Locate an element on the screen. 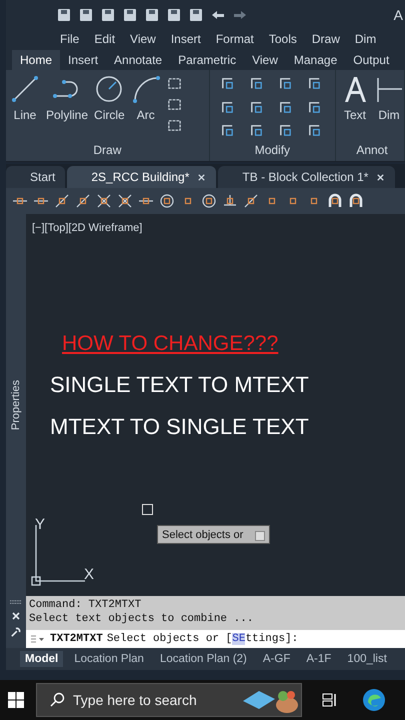 This screenshot has width=405, height=720. layout-tab: Location Plan is located at coordinates (109, 659).